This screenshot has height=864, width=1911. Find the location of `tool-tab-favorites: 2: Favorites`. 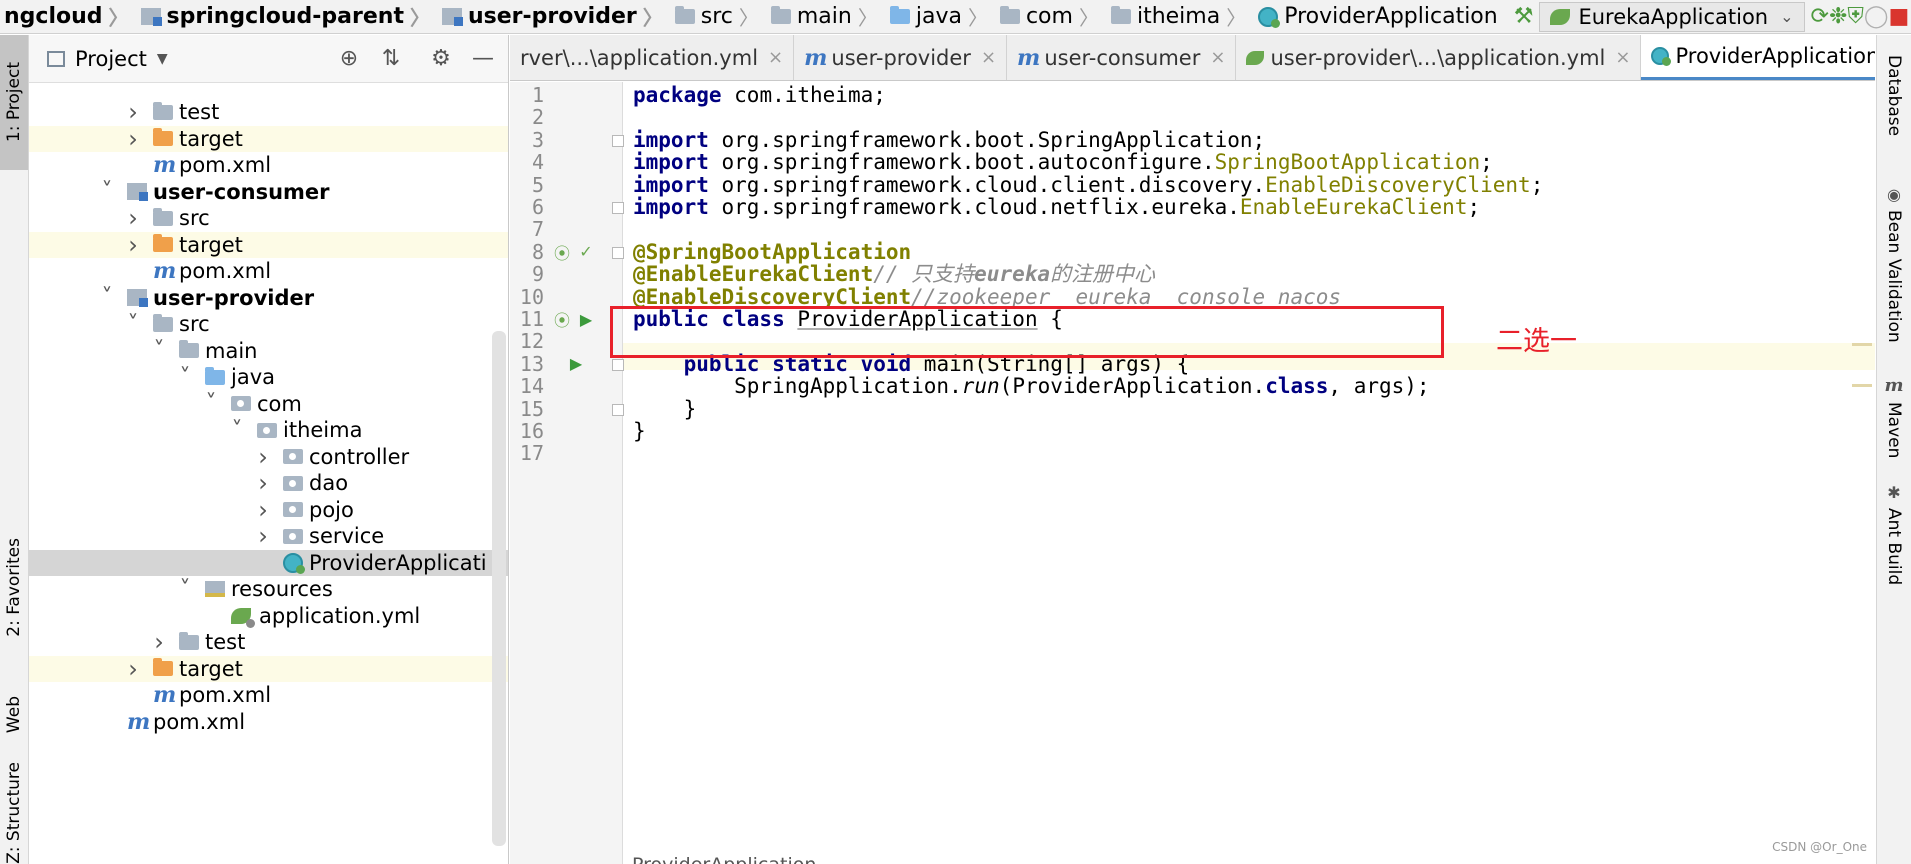

tool-tab-favorites: 2: Favorites is located at coordinates (14, 587).